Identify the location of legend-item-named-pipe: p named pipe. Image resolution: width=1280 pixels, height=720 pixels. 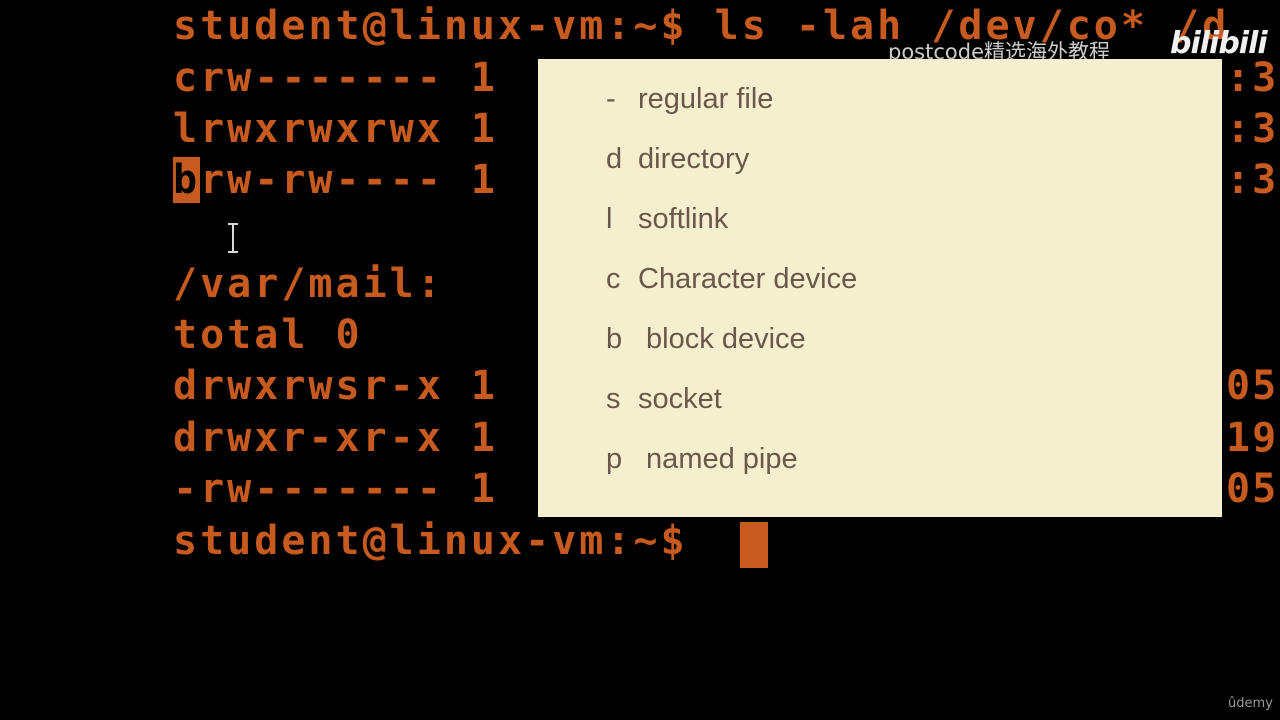
(702, 459).